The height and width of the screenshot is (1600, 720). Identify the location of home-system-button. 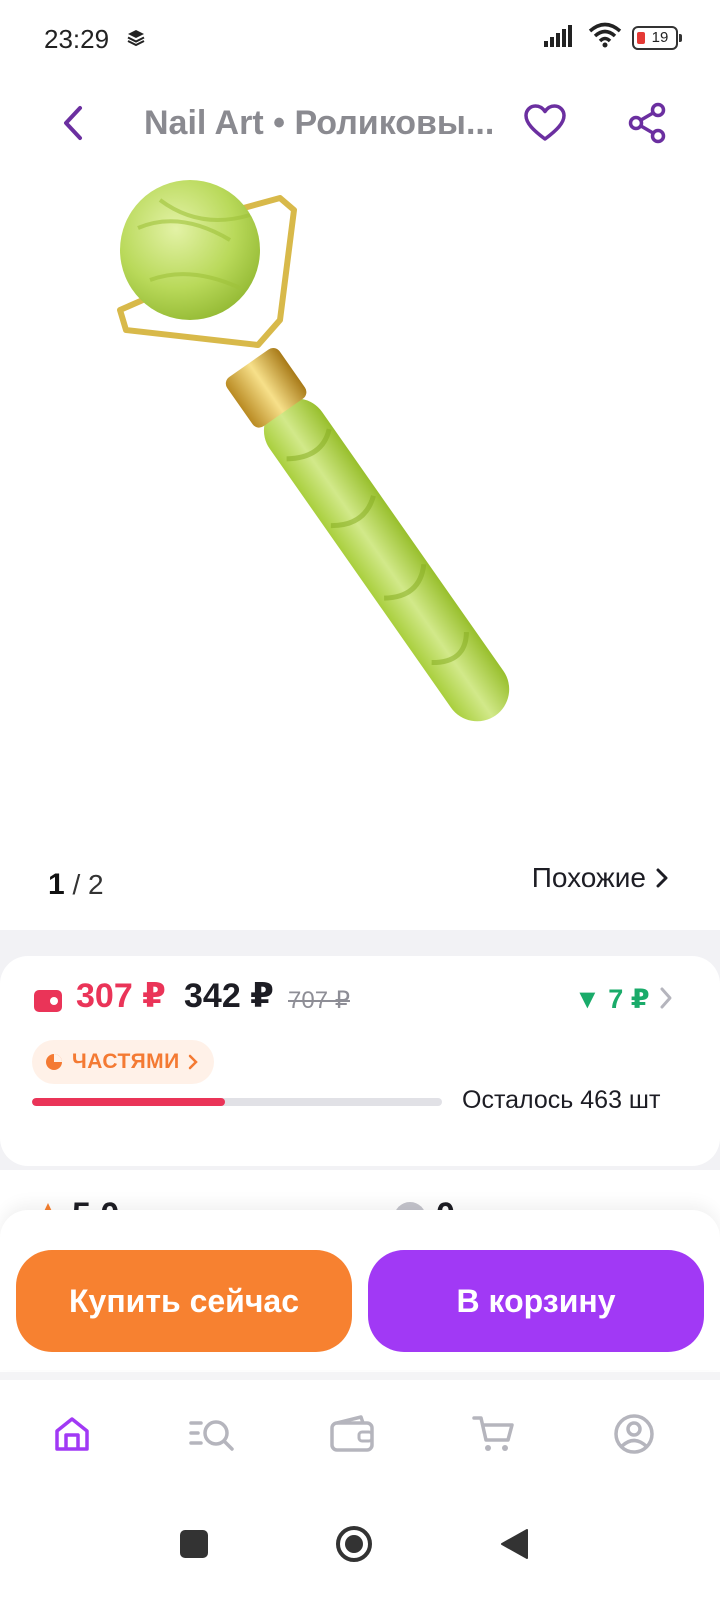
(354, 1544).